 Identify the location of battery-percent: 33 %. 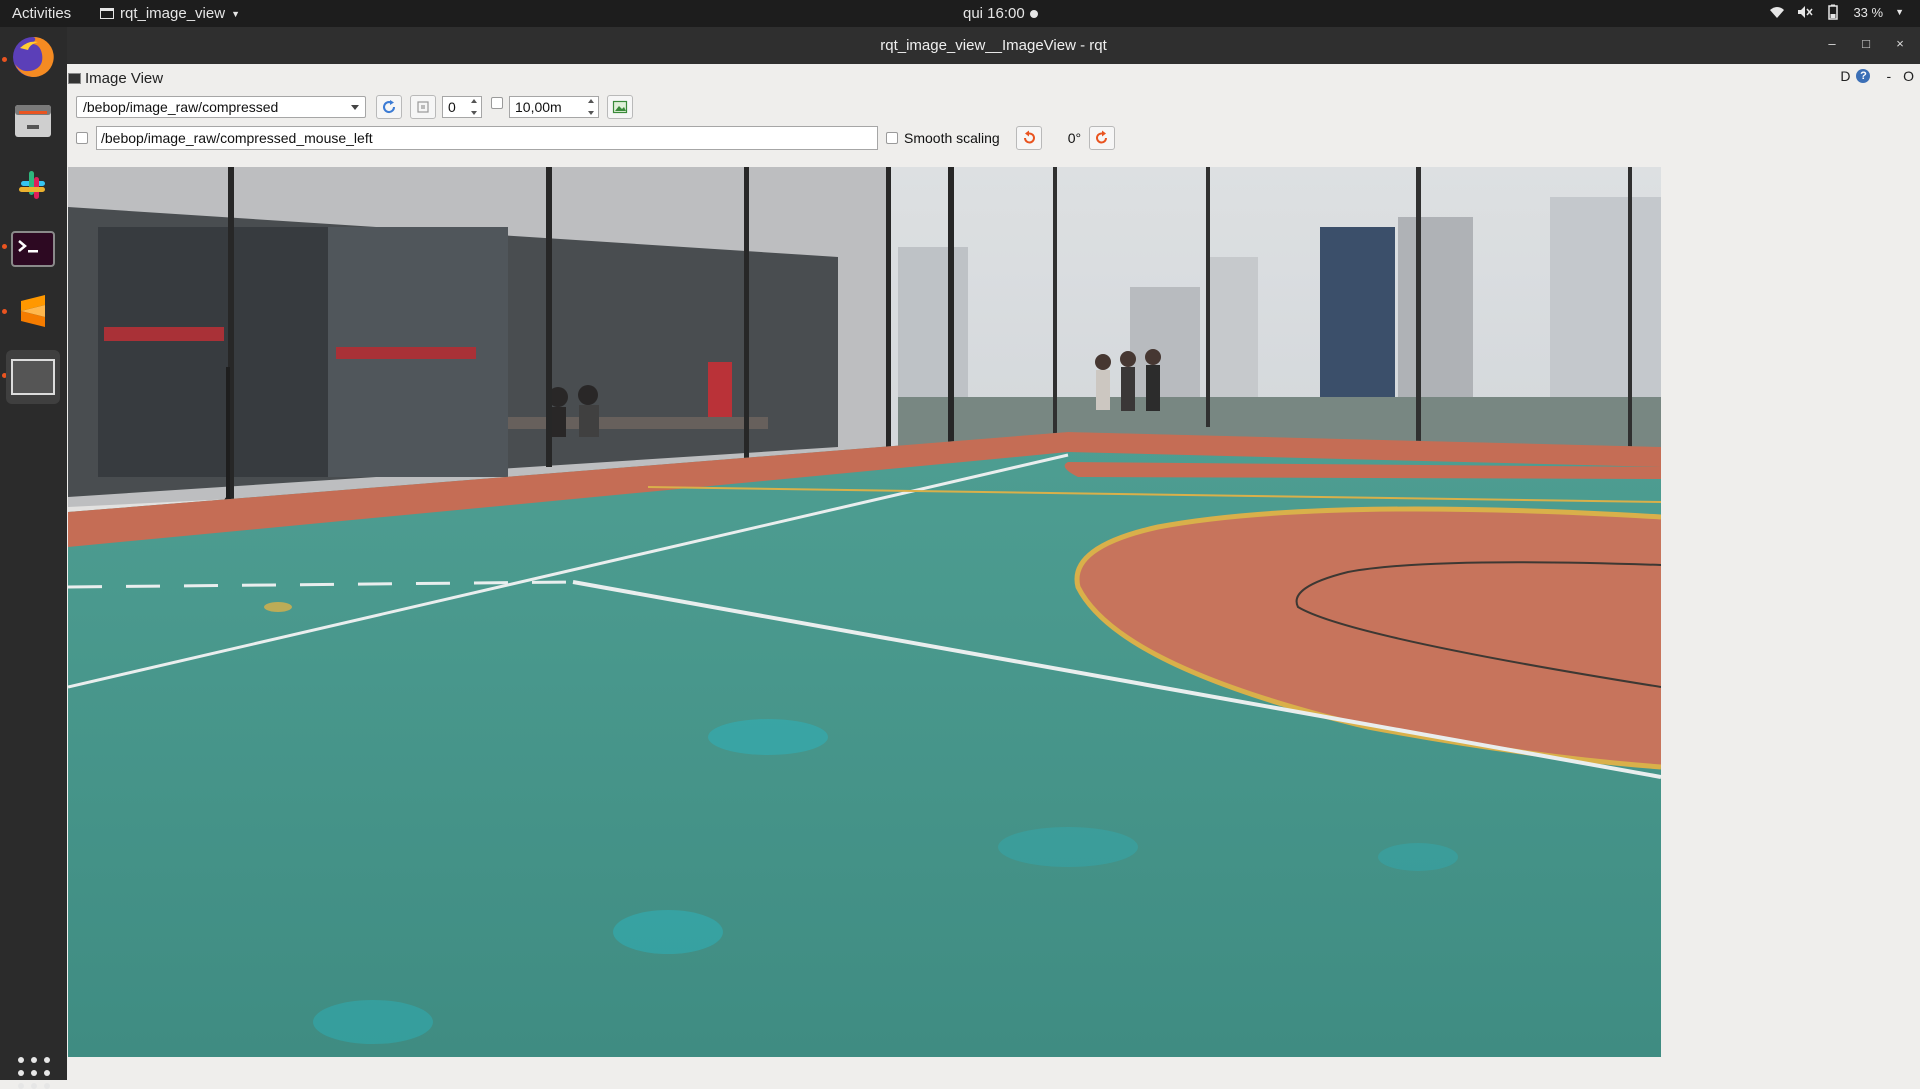
(1868, 12).